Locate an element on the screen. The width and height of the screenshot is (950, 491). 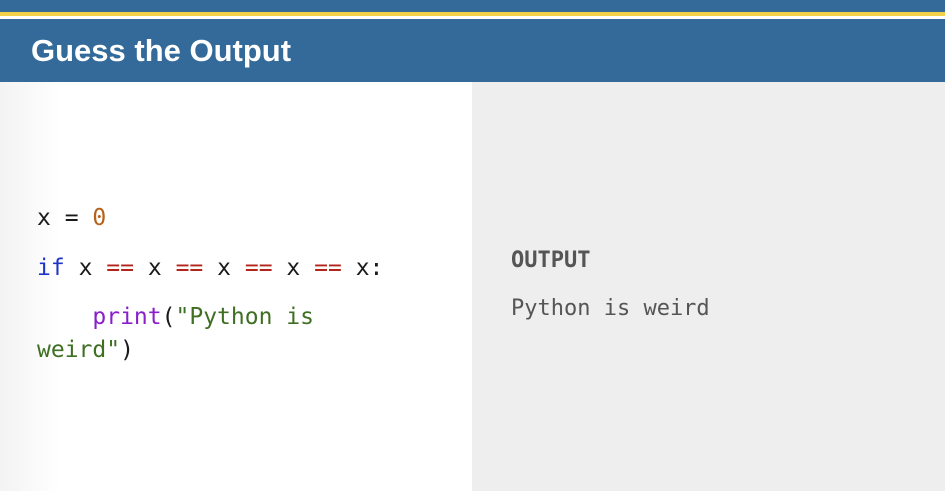
code-open-paren: ( is located at coordinates (168, 317).